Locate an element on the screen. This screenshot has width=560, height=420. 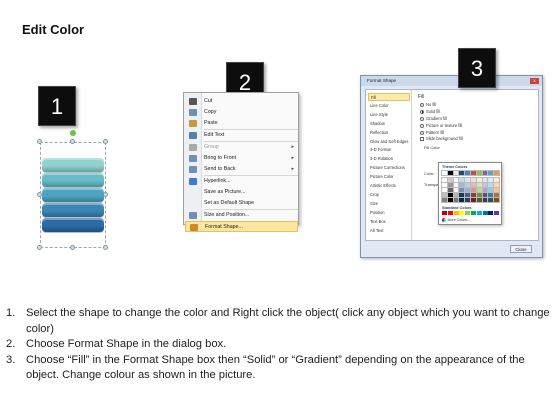
menu-item-copy: Copy is located at coordinates (241, 112).